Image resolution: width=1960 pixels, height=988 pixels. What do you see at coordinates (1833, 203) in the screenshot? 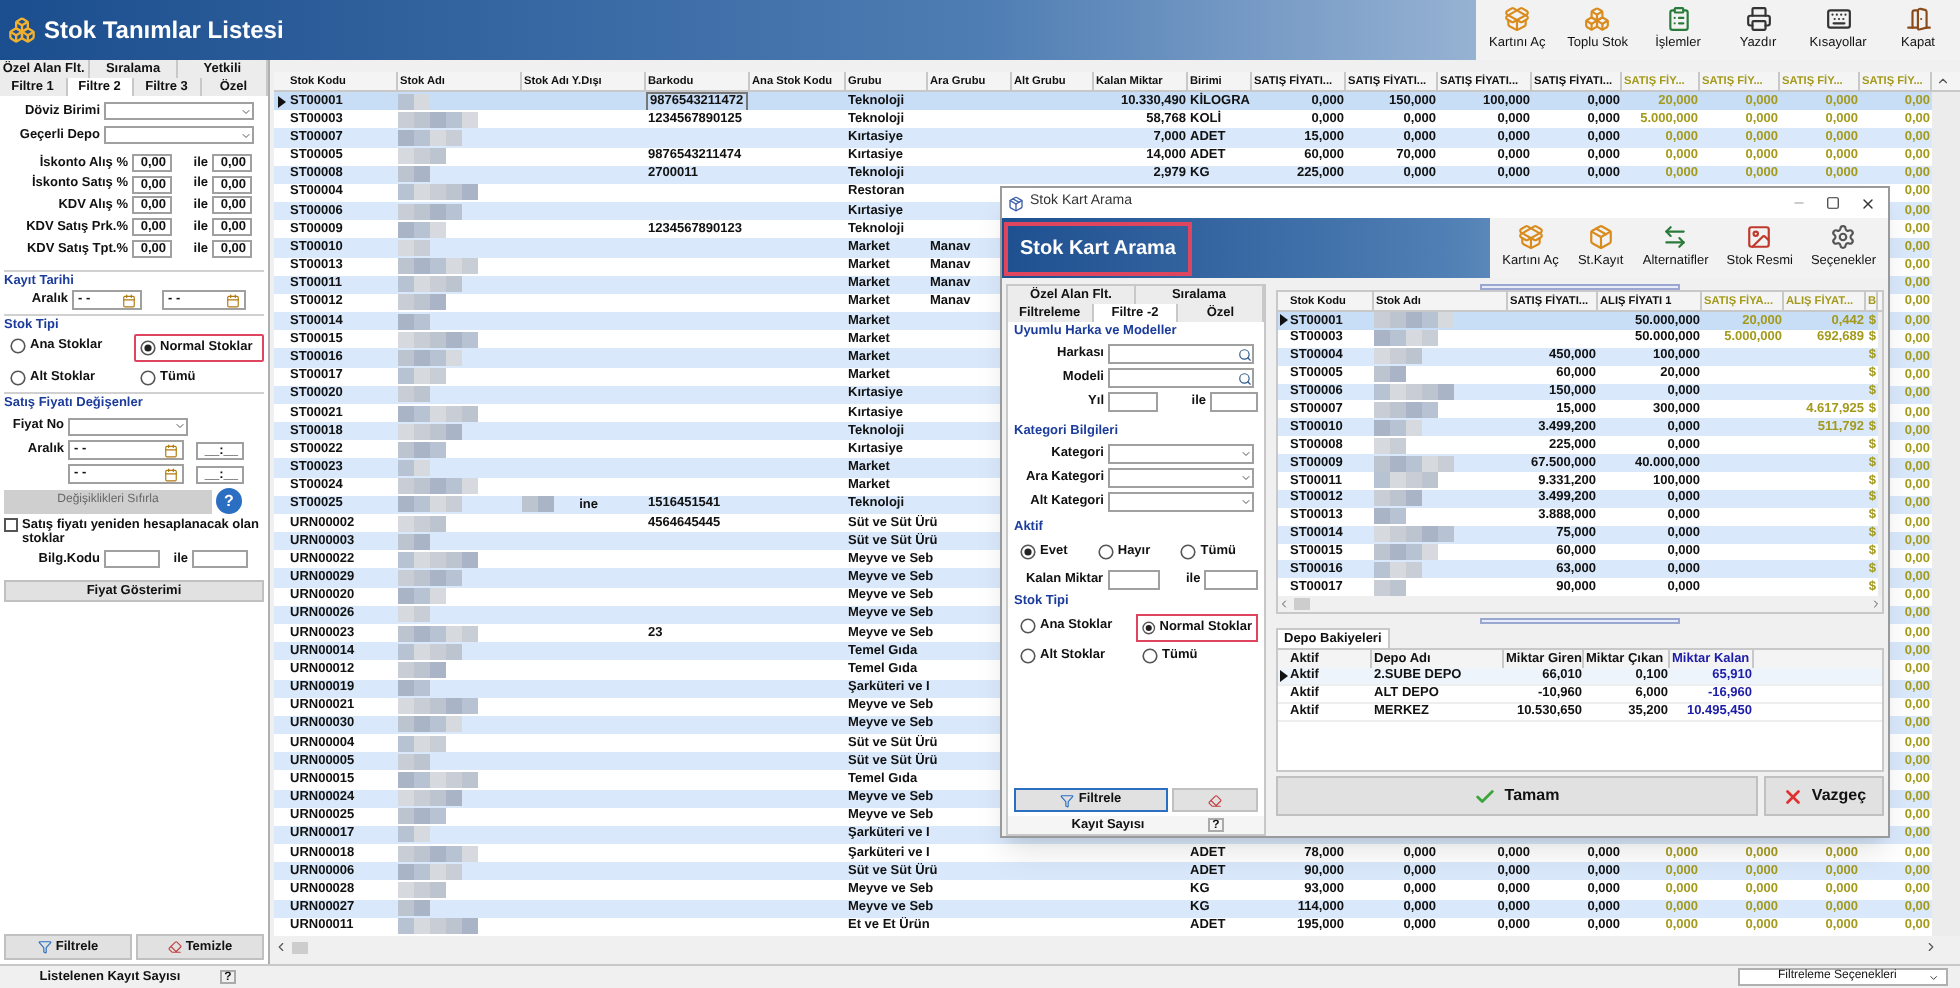
I see `maximize-icon` at bounding box center [1833, 203].